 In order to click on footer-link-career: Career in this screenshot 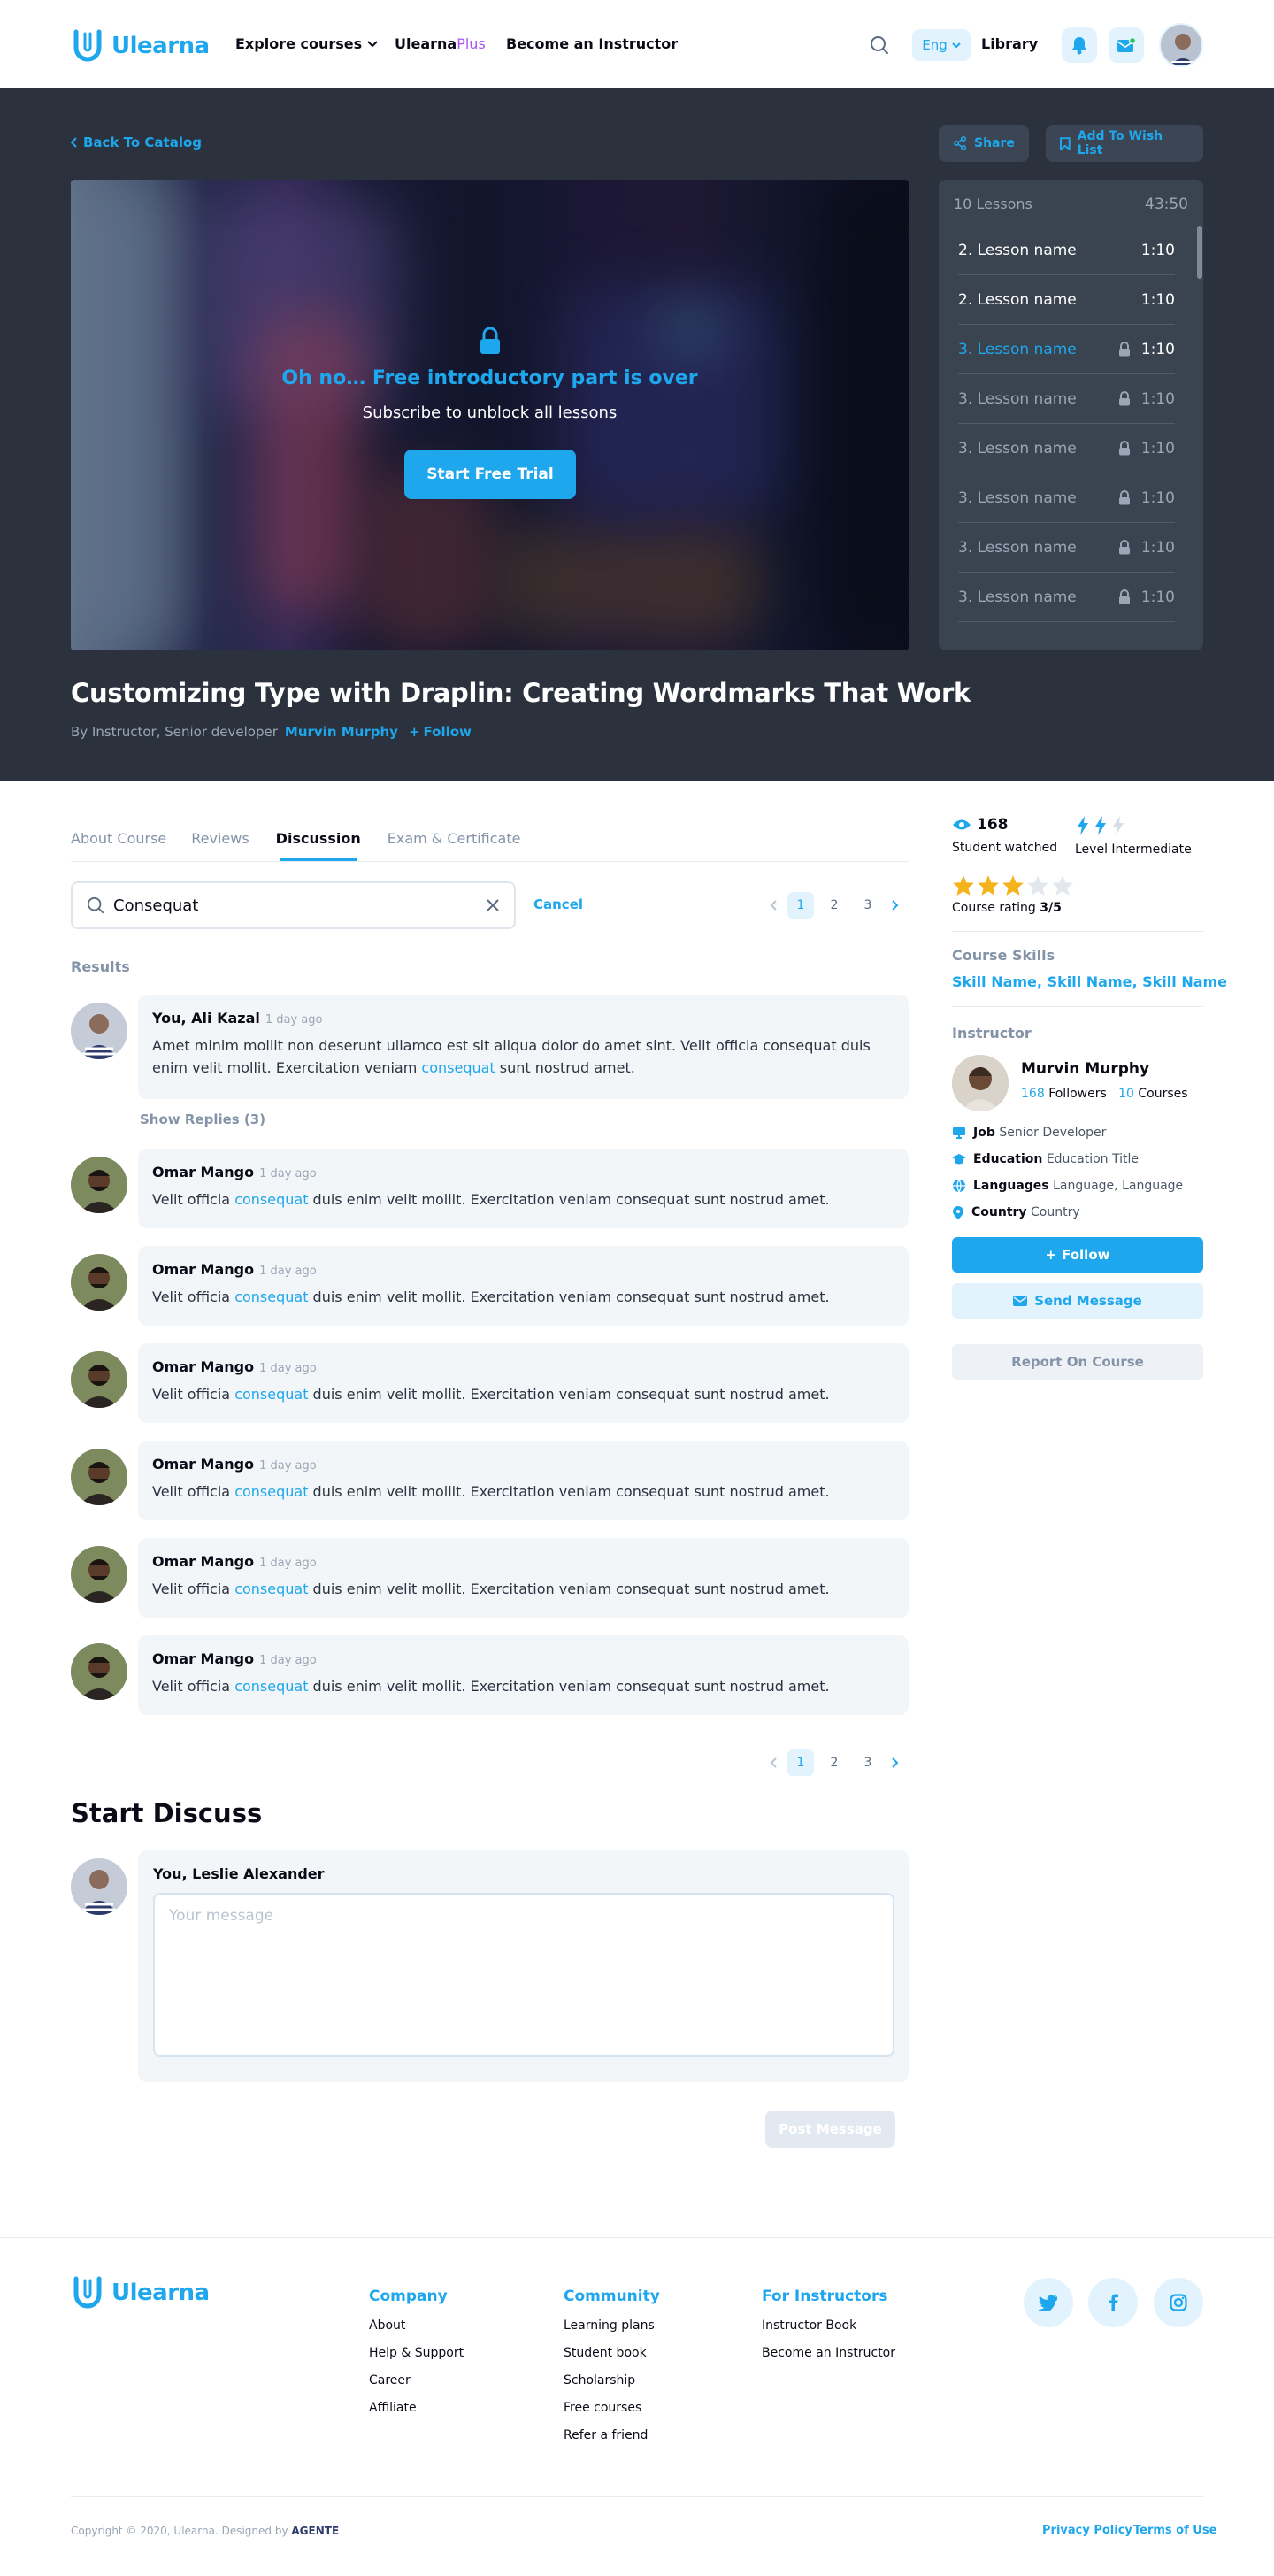, I will do `click(416, 2380)`.